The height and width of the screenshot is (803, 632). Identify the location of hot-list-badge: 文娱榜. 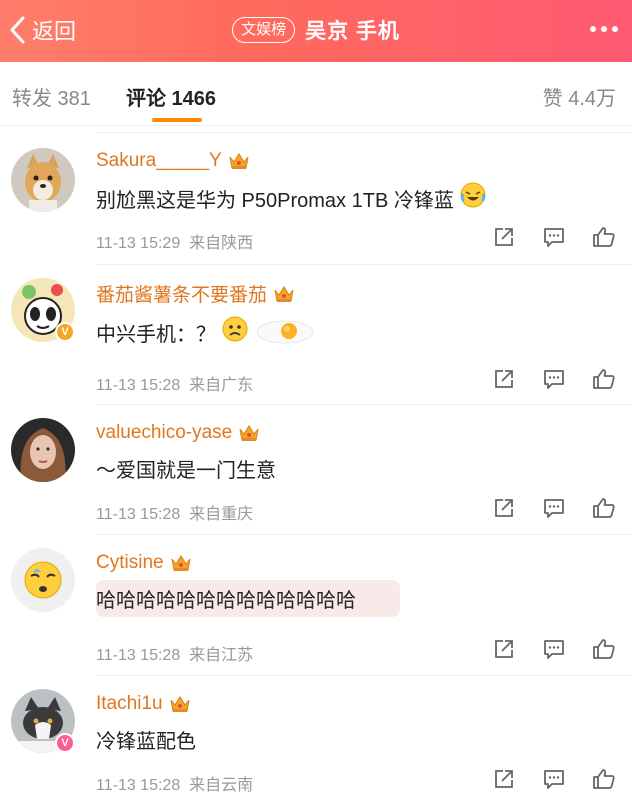
(264, 30).